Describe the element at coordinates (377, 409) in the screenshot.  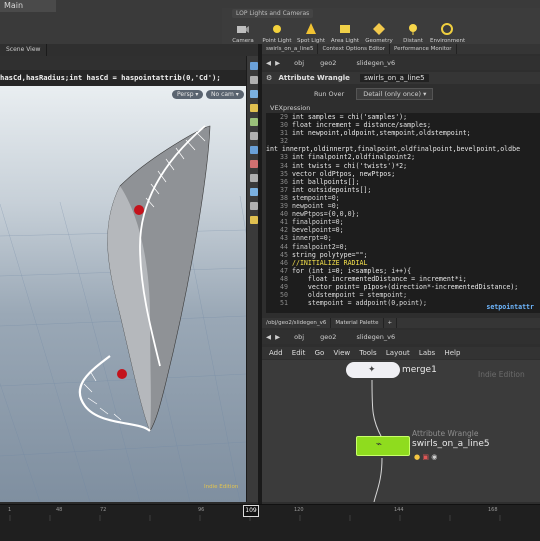
I see `network-wire` at that location.